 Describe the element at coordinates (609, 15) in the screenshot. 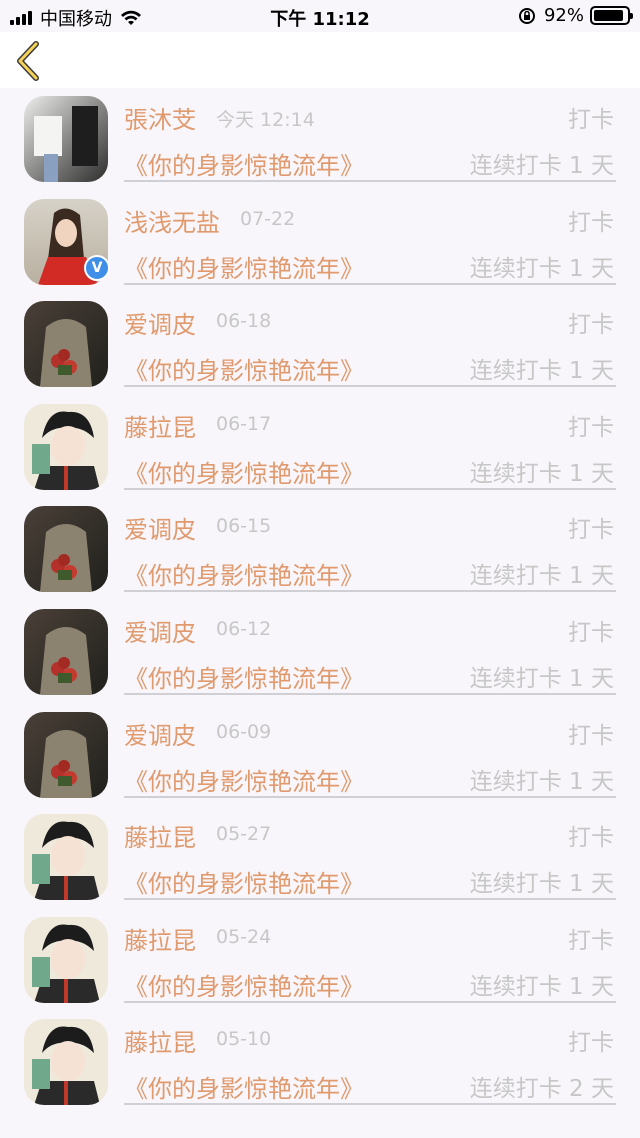

I see `battery-fill` at that location.